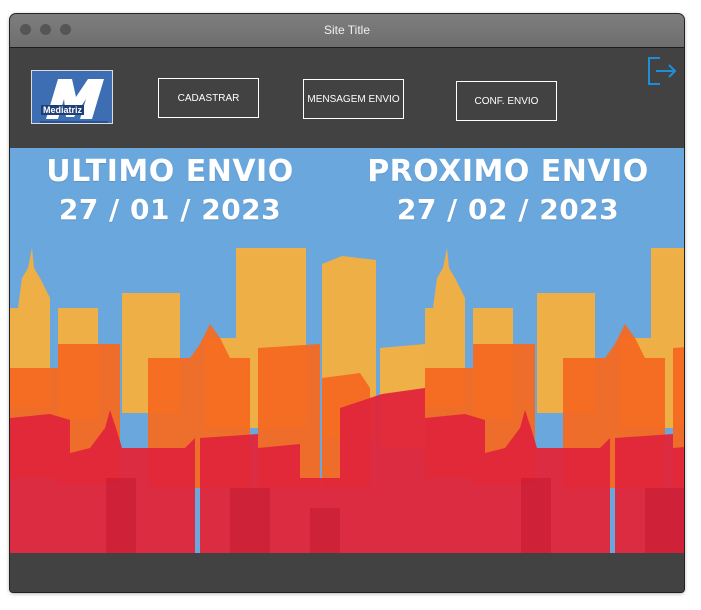 The width and height of the screenshot is (701, 610). I want to click on window-title: Site Title, so click(347, 30).